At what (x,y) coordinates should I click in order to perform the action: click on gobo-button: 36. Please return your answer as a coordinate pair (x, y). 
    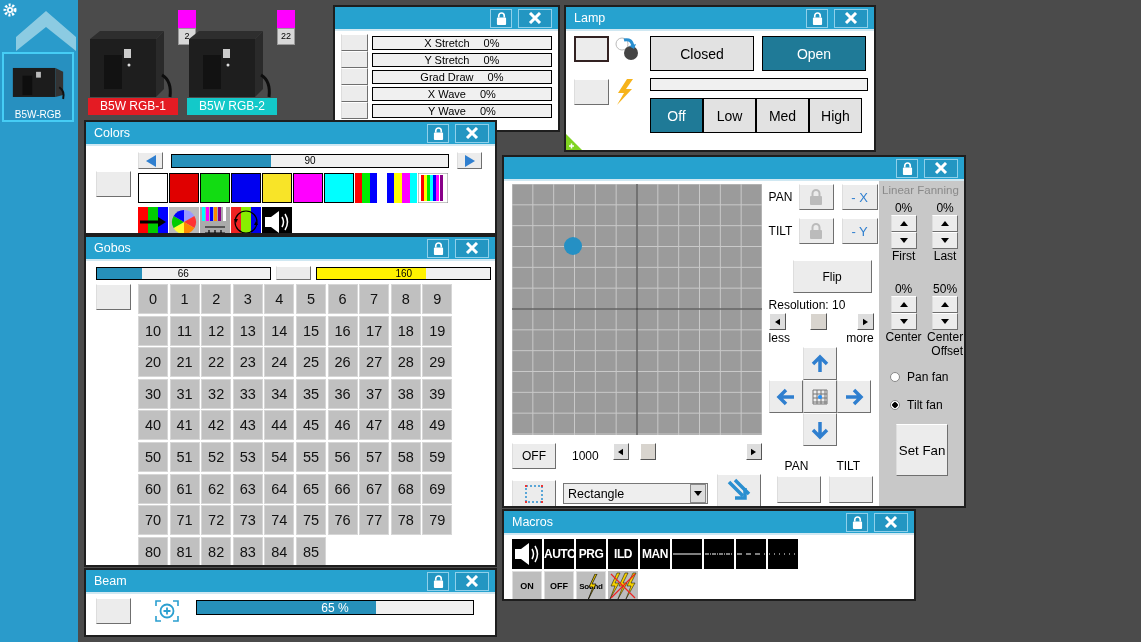
    Looking at the image, I should click on (342, 393).